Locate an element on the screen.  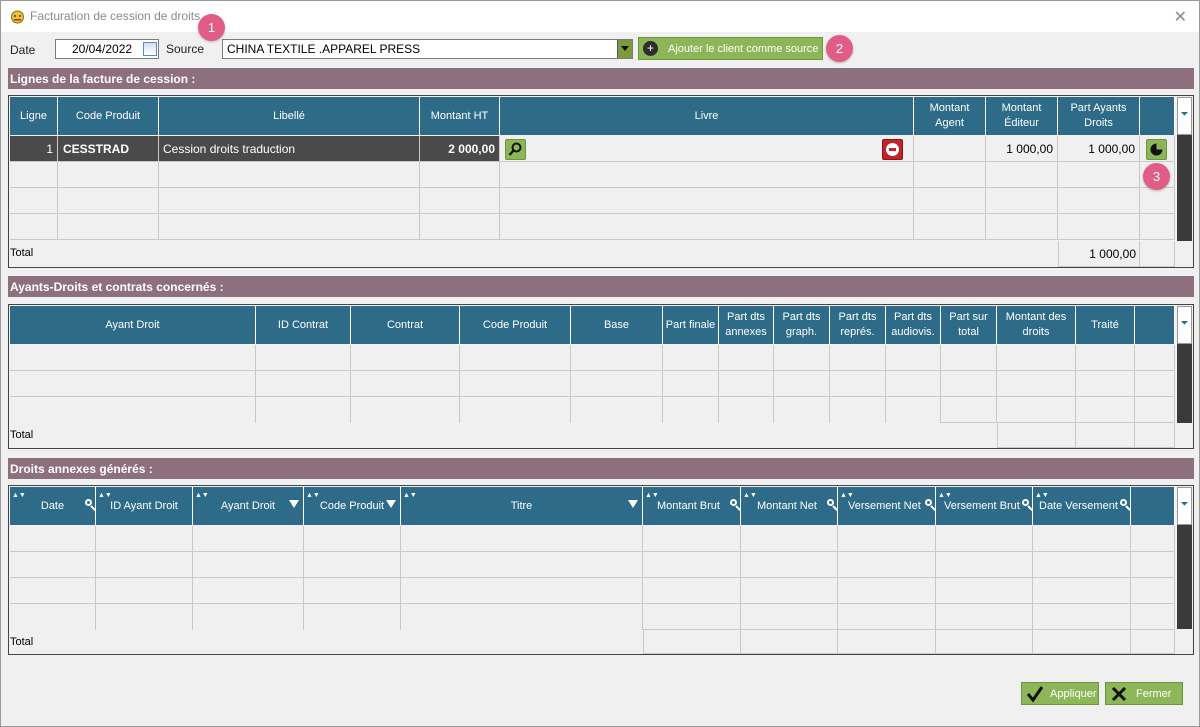
cell-ligne: 1 is located at coordinates (34, 149).